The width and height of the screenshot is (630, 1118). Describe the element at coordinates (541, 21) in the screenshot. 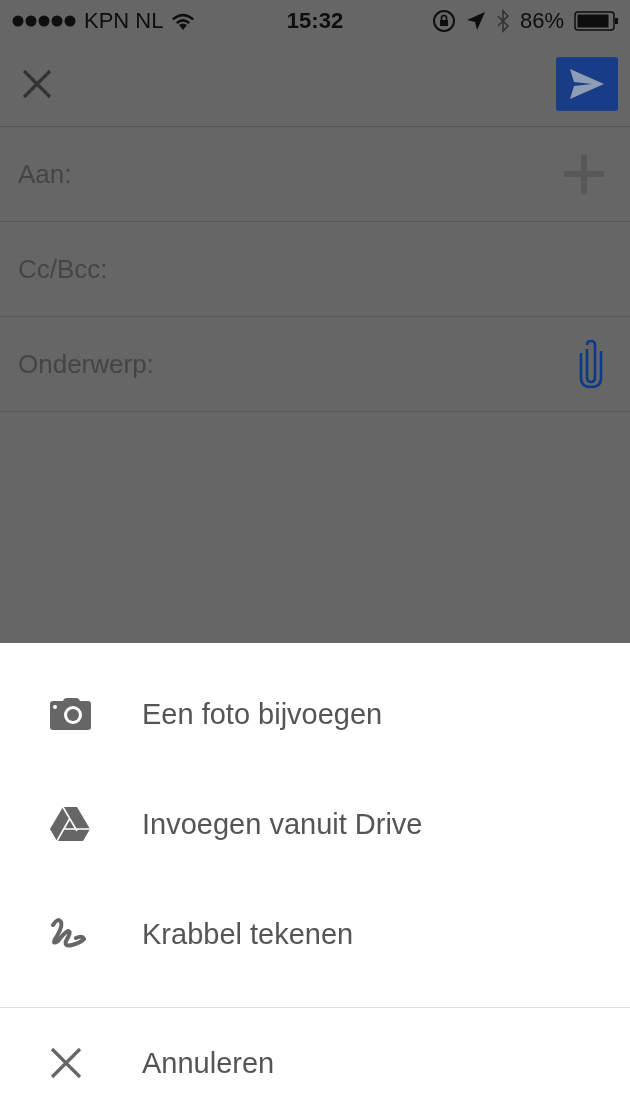

I see `battery-percentage: 86%` at that location.